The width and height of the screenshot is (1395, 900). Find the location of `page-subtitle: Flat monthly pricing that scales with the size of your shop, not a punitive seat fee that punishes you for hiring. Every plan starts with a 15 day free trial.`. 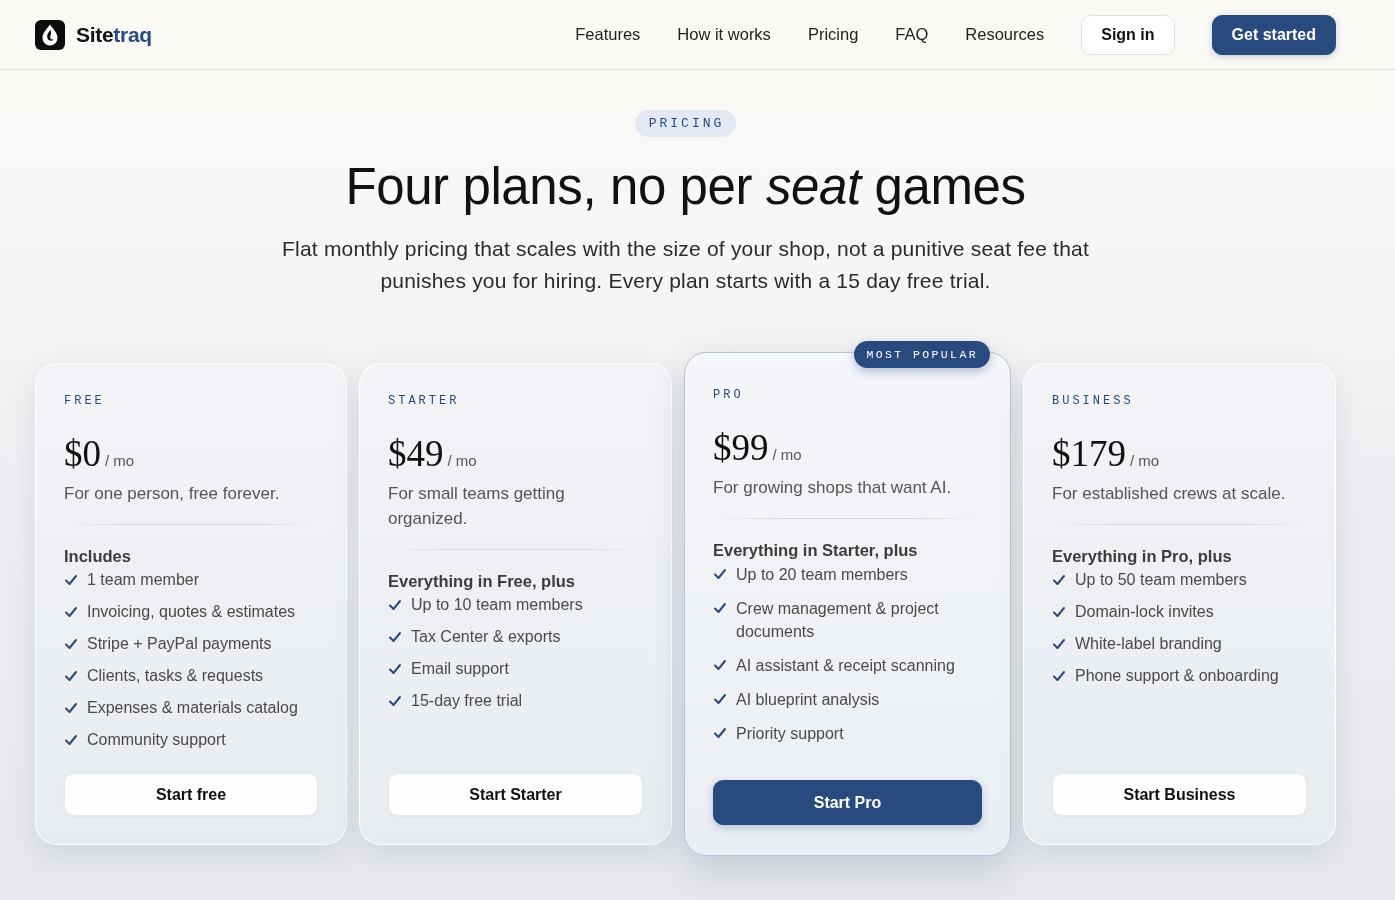

page-subtitle: Flat monthly pricing that scales with the size of your shop, not a punitive seat fee that punishes you for hiring. Every plan starts with a 15 day free trial. is located at coordinates (685, 265).